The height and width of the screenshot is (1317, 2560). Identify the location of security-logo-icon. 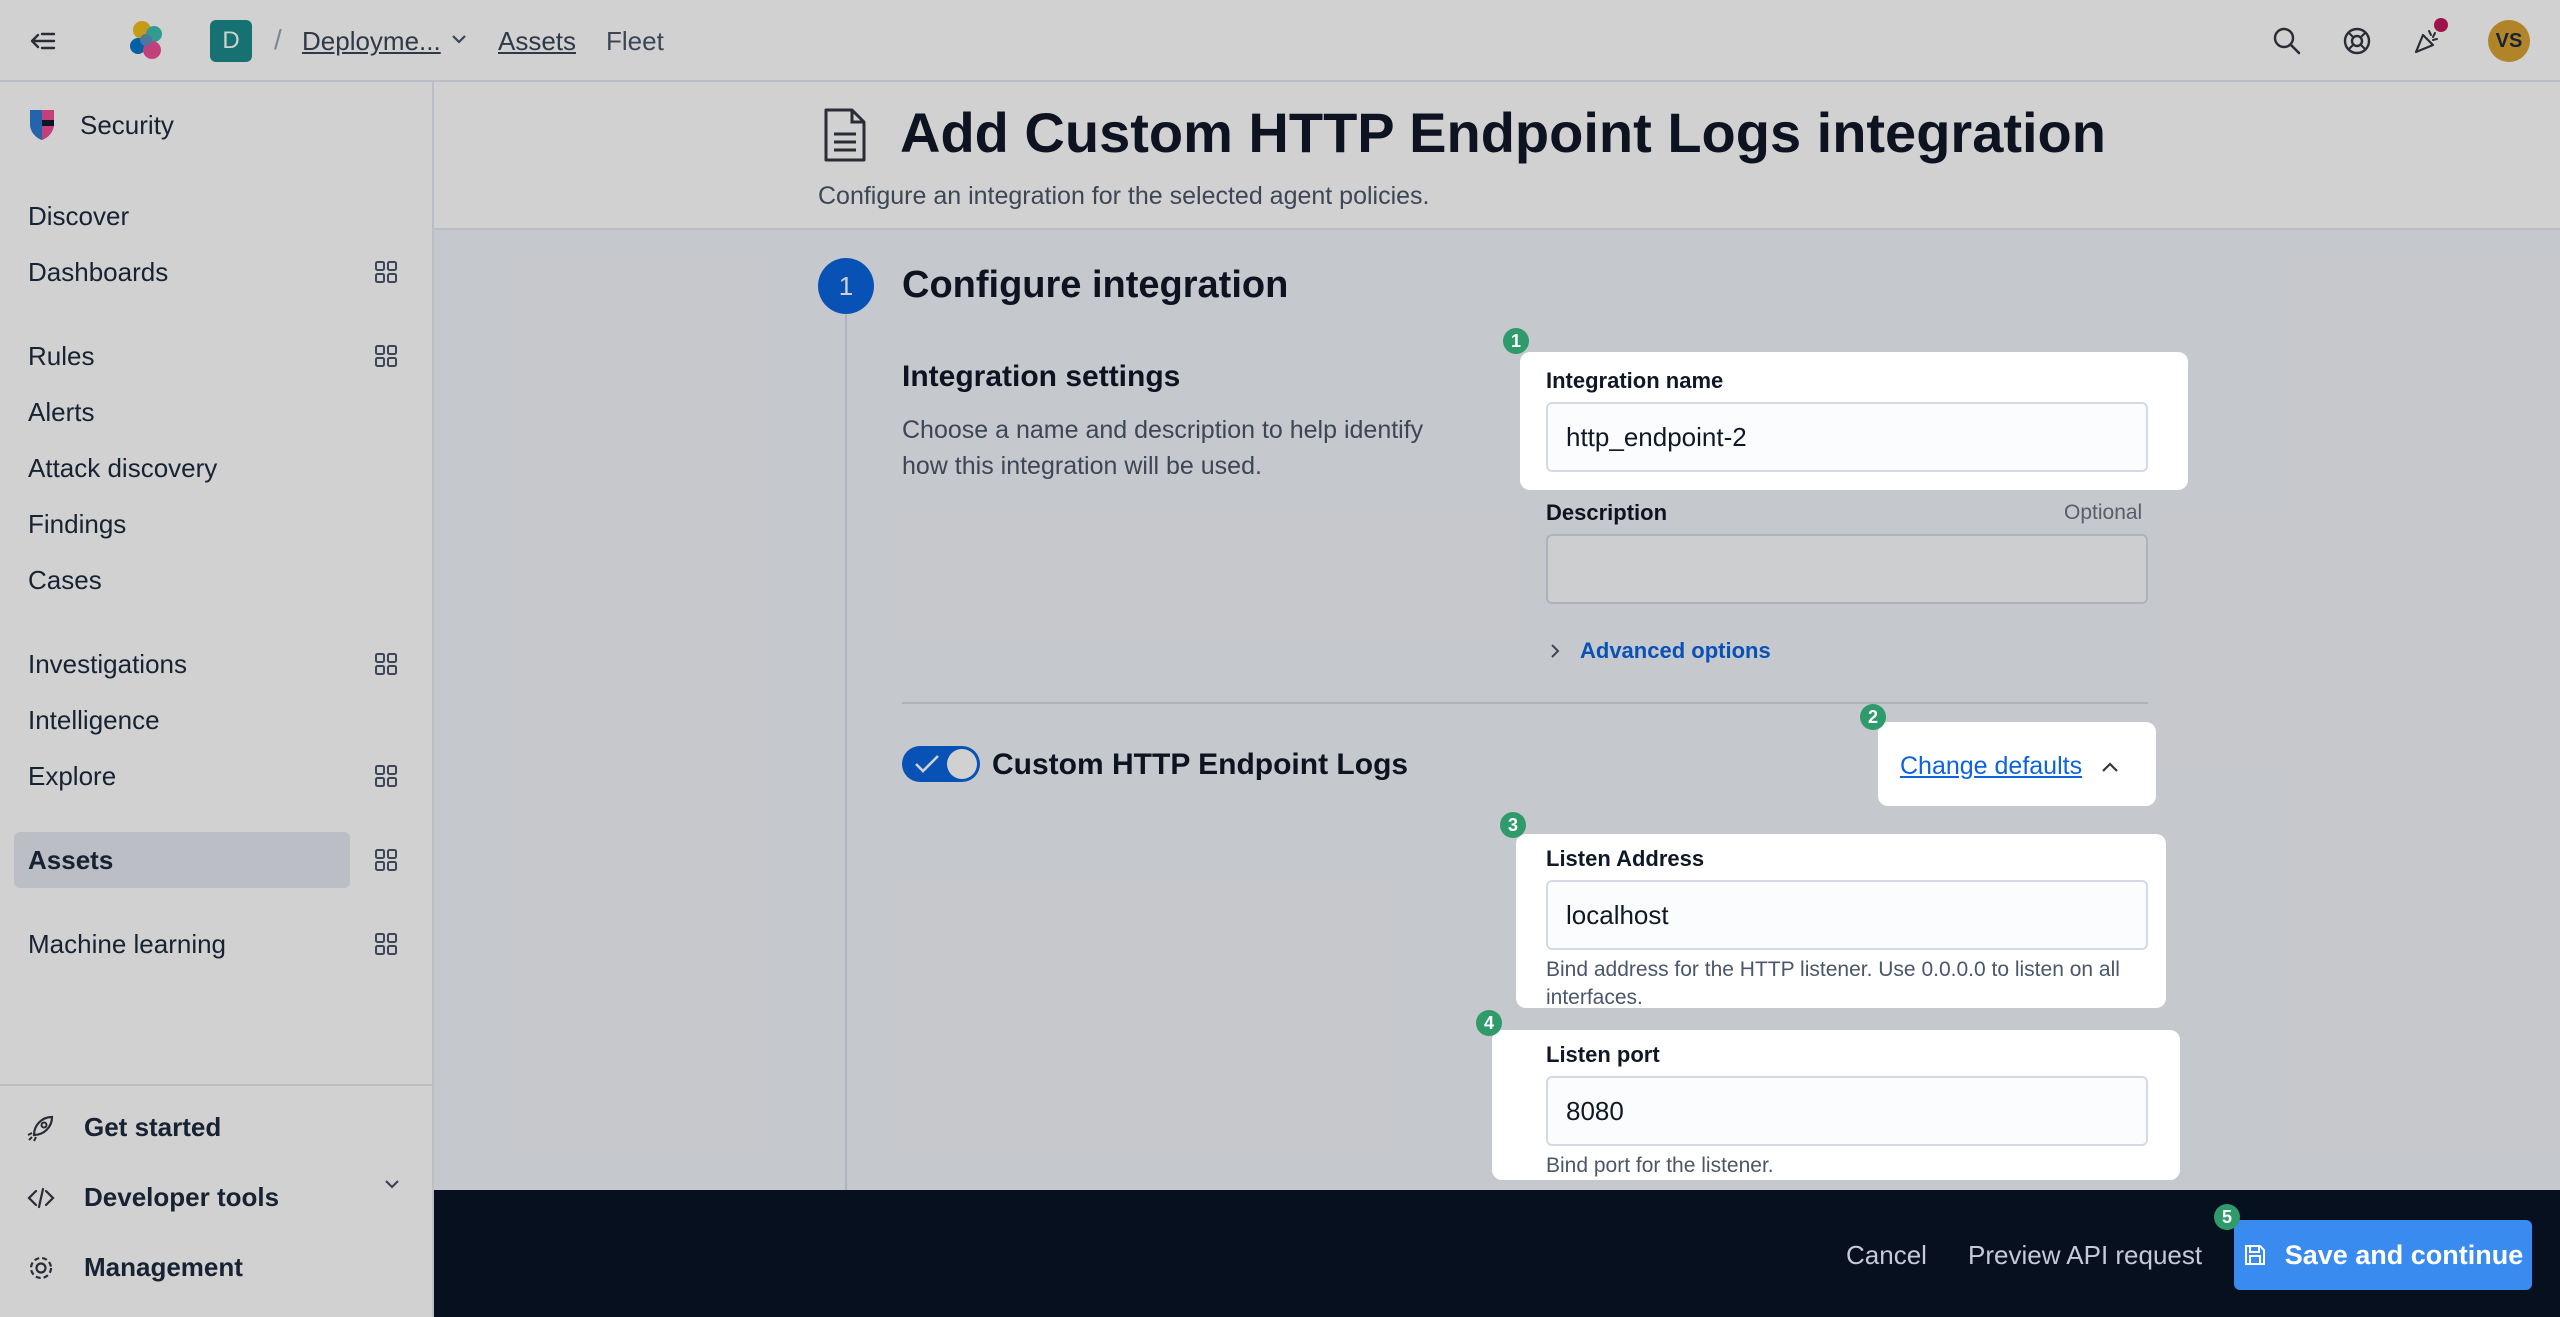
(42, 125).